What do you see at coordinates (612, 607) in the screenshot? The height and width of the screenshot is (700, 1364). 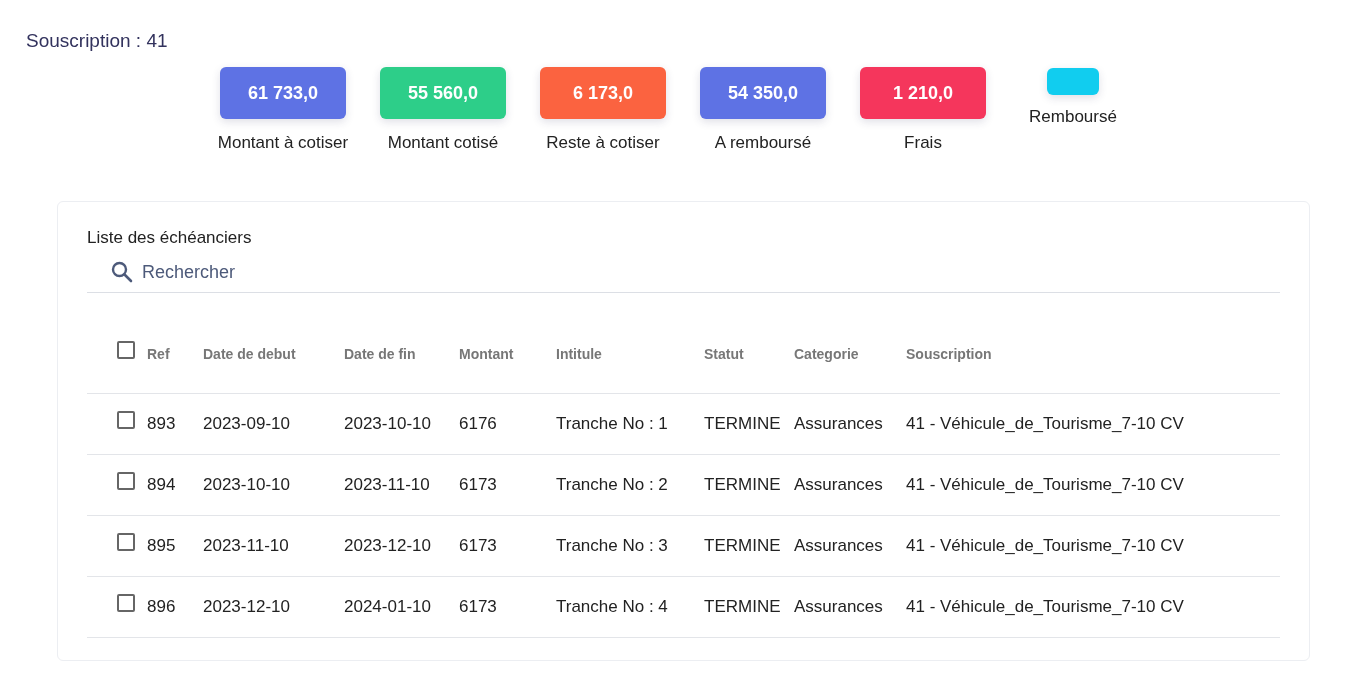 I see `table-cell-text: Tranche No : 4` at bounding box center [612, 607].